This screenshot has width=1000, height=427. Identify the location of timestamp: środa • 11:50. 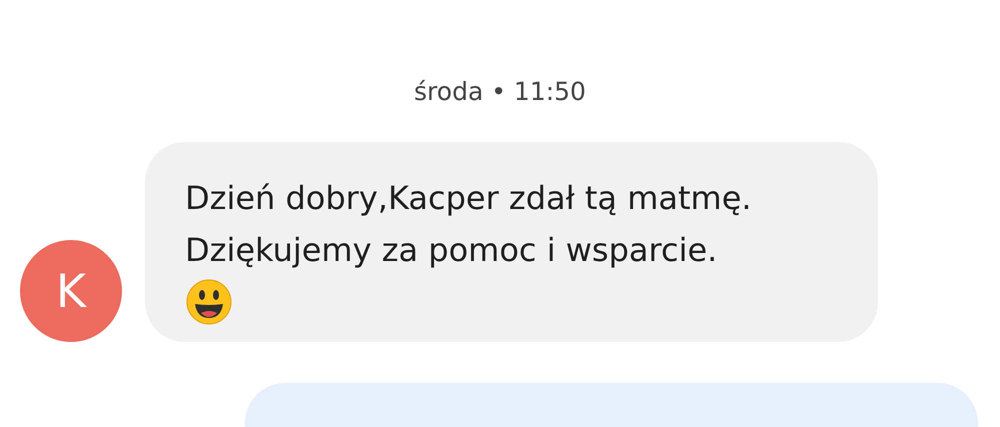
(500, 92).